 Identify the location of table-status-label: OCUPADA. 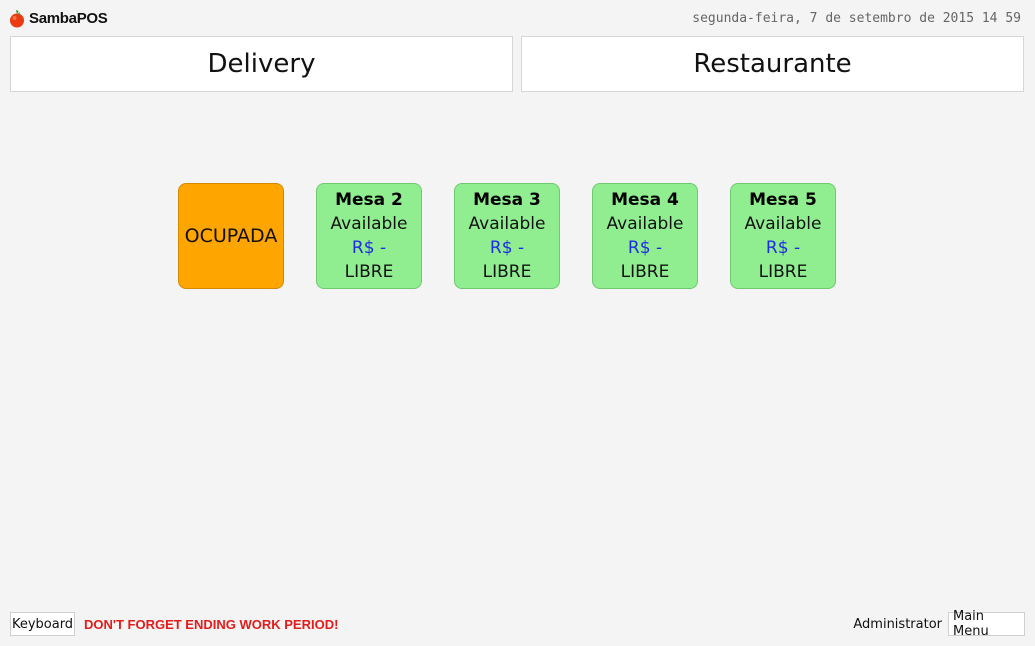
(231, 236).